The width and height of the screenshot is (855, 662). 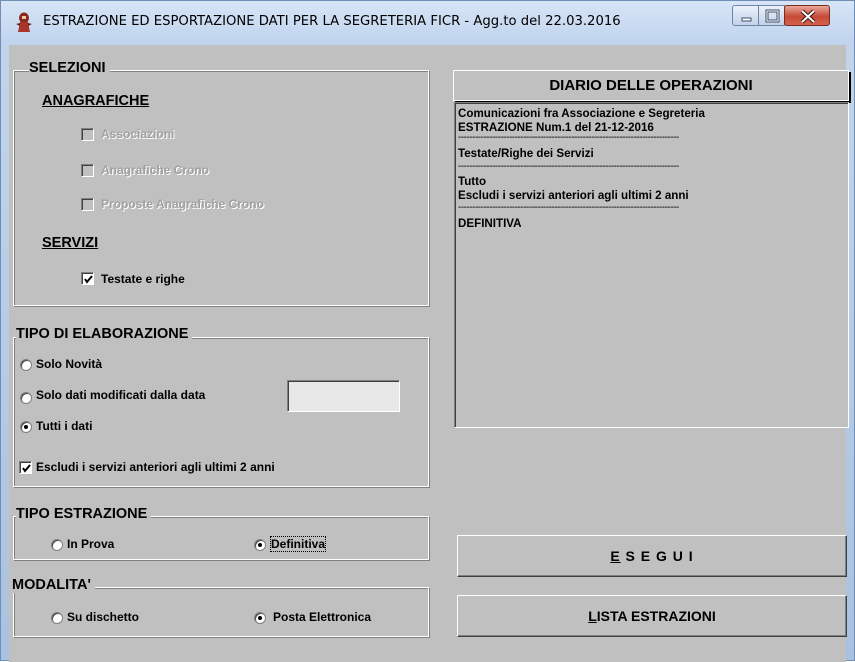 What do you see at coordinates (87, 170) in the screenshot?
I see `anagrafiche-crono-checkbox` at bounding box center [87, 170].